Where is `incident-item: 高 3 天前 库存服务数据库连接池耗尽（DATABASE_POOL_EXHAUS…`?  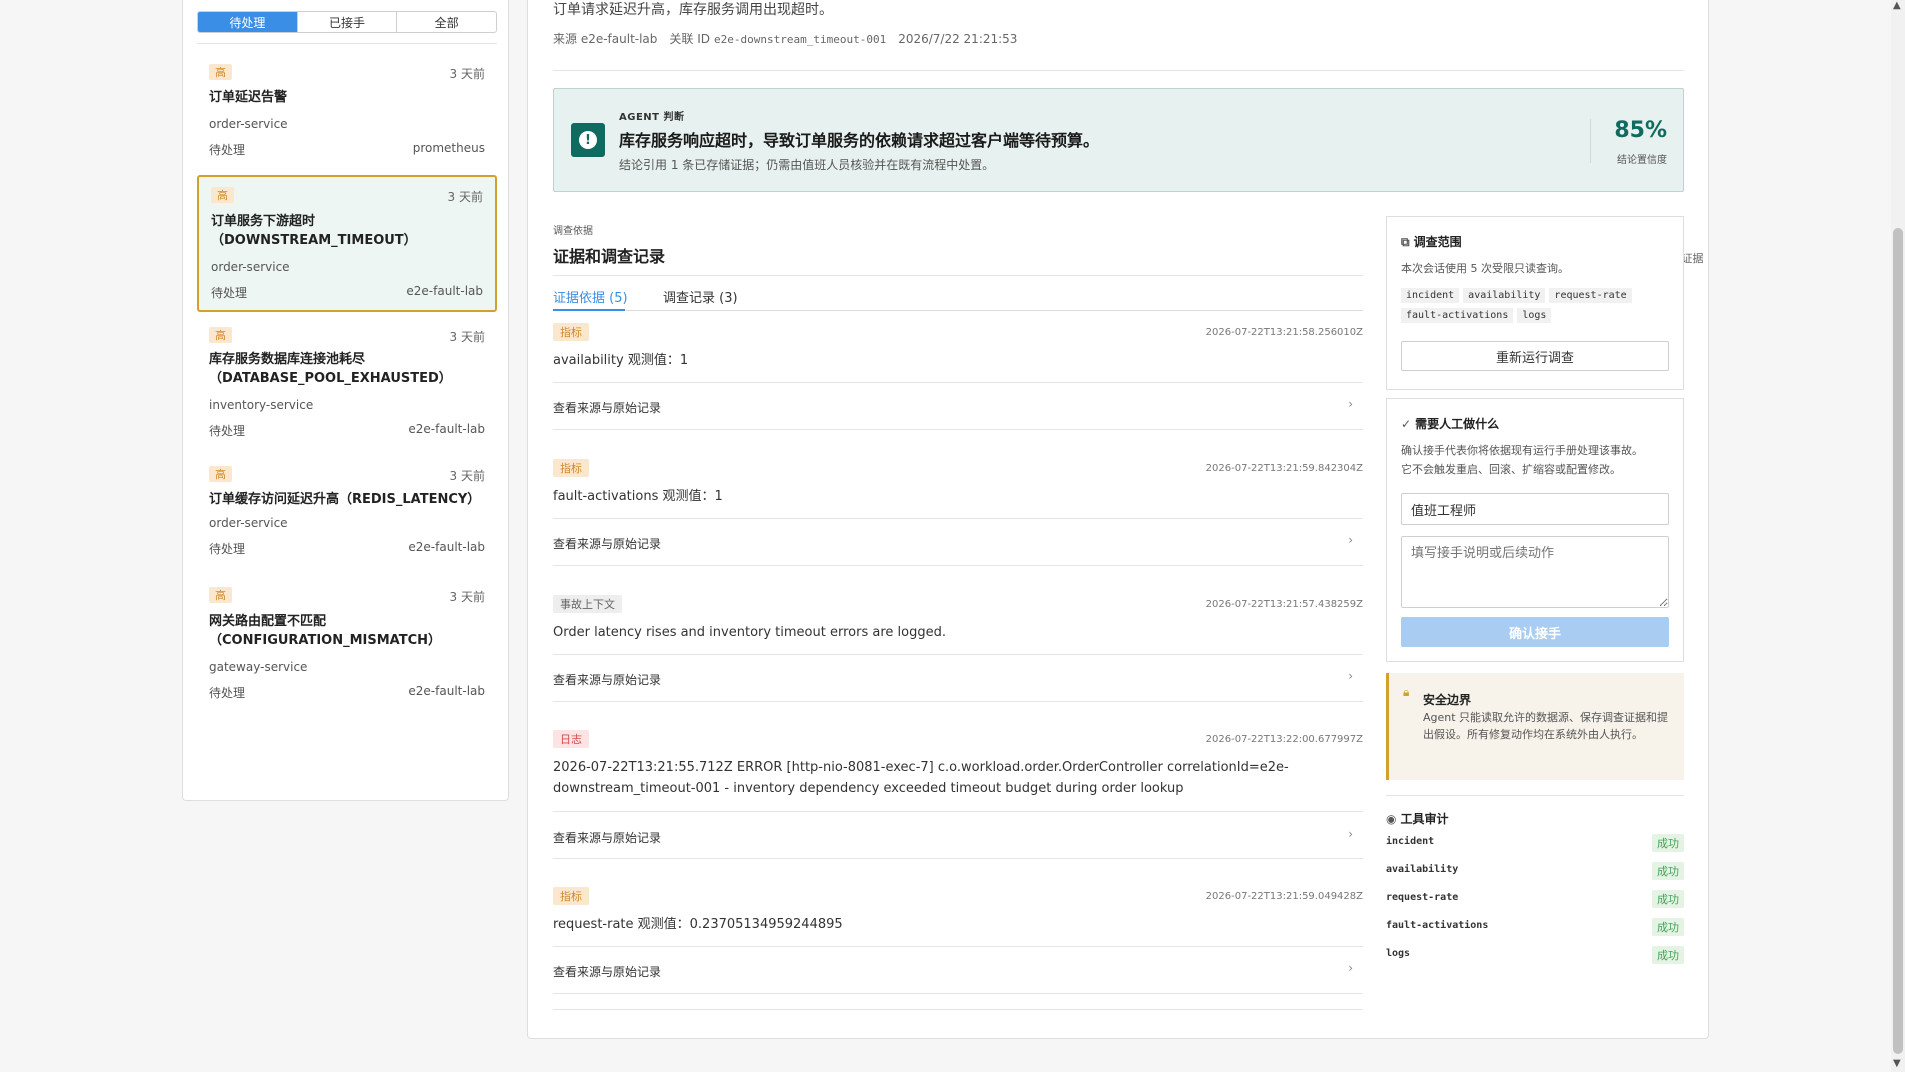
incident-item: 高 3 天前 库存服务数据库连接池耗尽（DATABASE_POOL_EXHAUS… is located at coordinates (347, 382).